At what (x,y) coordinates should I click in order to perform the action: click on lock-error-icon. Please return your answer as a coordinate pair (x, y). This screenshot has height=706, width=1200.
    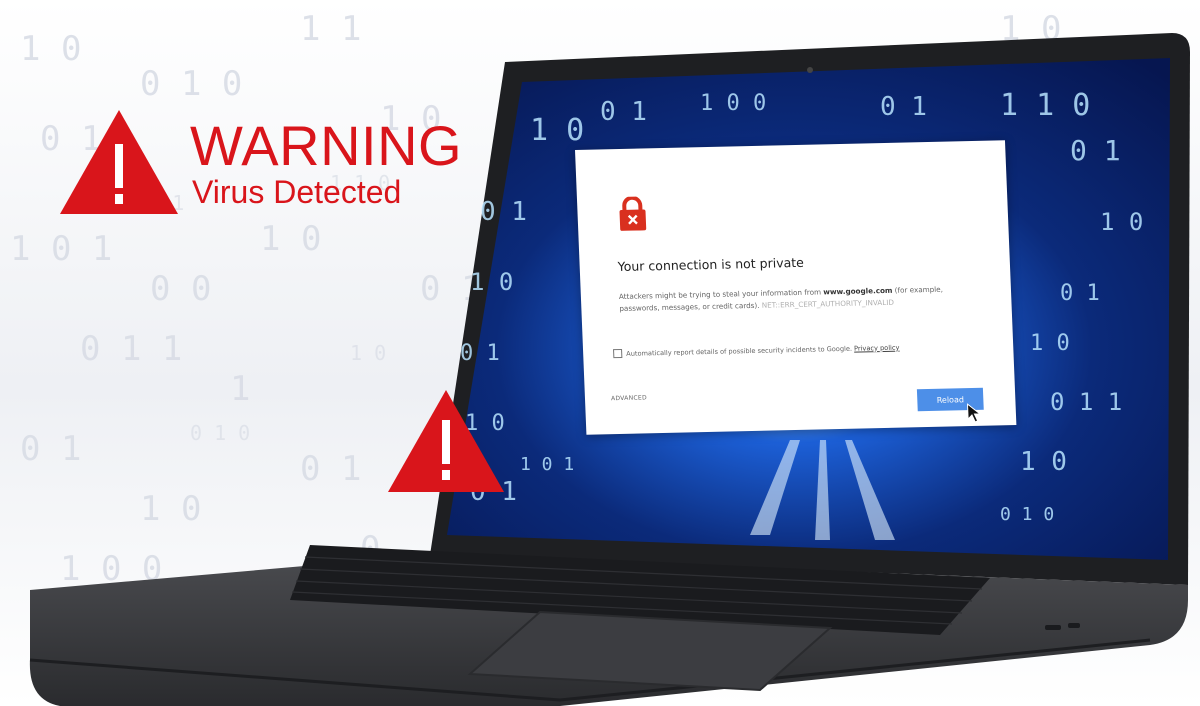
    Looking at the image, I should click on (633, 213).